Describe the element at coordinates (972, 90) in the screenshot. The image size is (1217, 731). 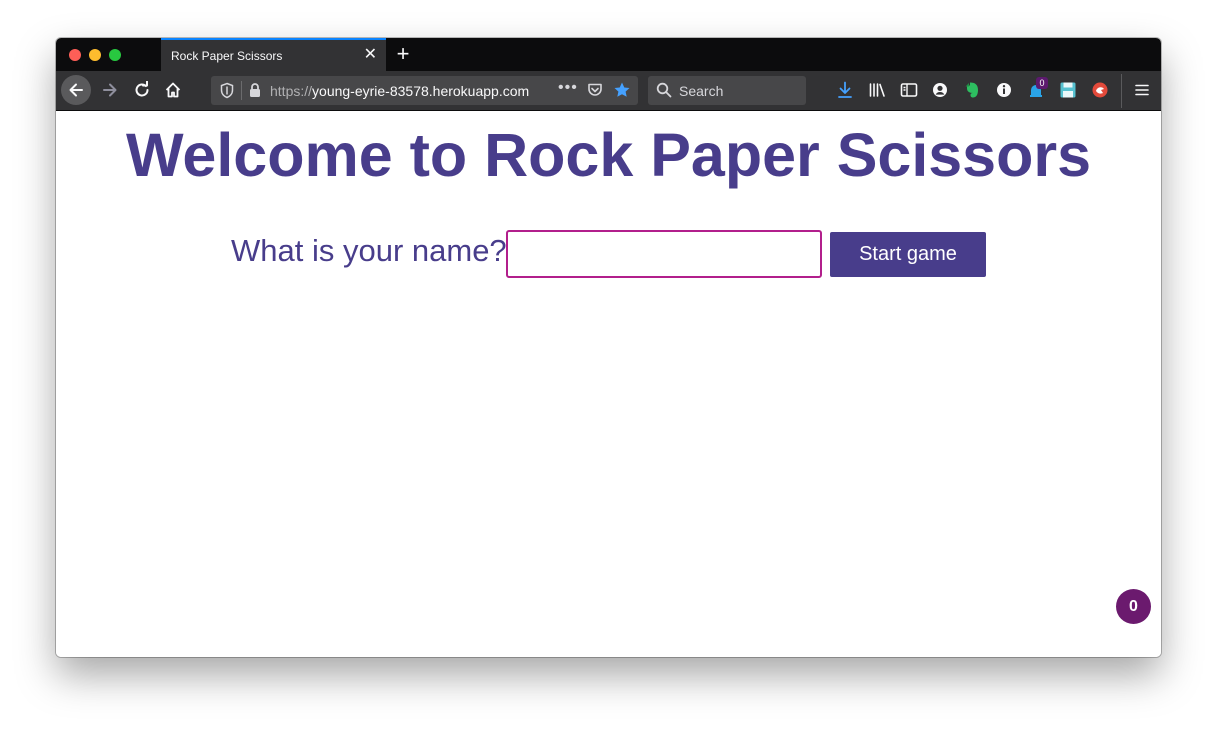
I see `evernote-icon` at that location.